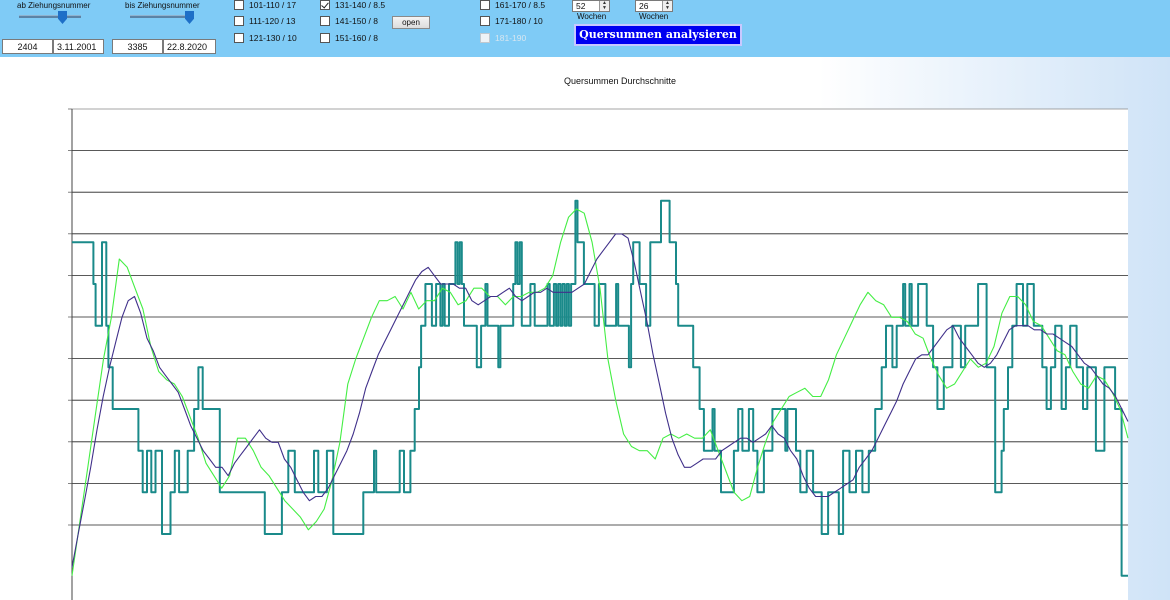 The width and height of the screenshot is (1170, 600). I want to click on range-label: 101-110 / 17, so click(273, 5).